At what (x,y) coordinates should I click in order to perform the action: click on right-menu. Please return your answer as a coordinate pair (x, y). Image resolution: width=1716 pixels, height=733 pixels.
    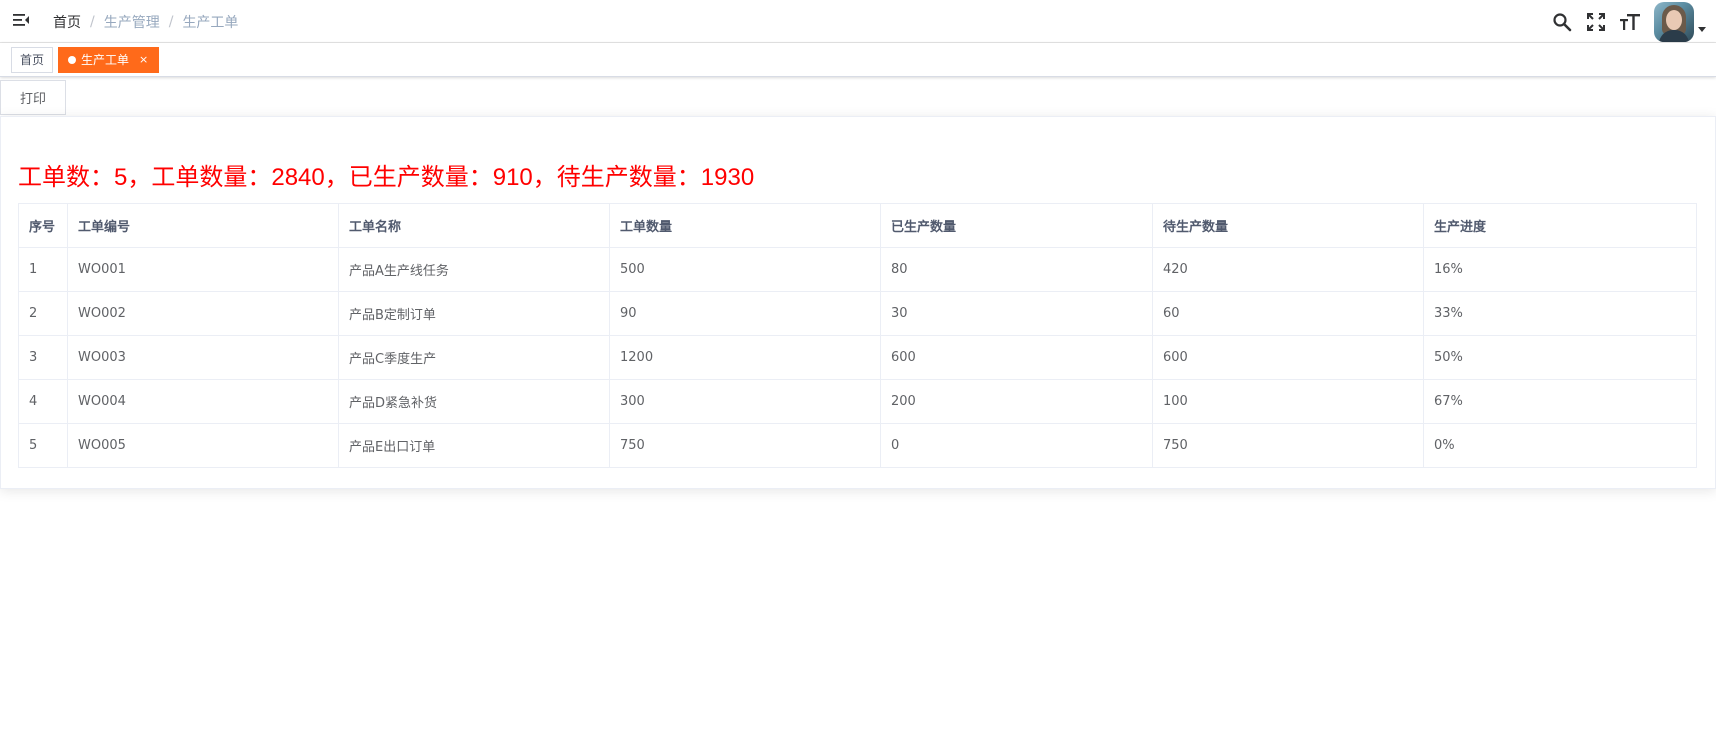
    Looking at the image, I should click on (1630, 21).